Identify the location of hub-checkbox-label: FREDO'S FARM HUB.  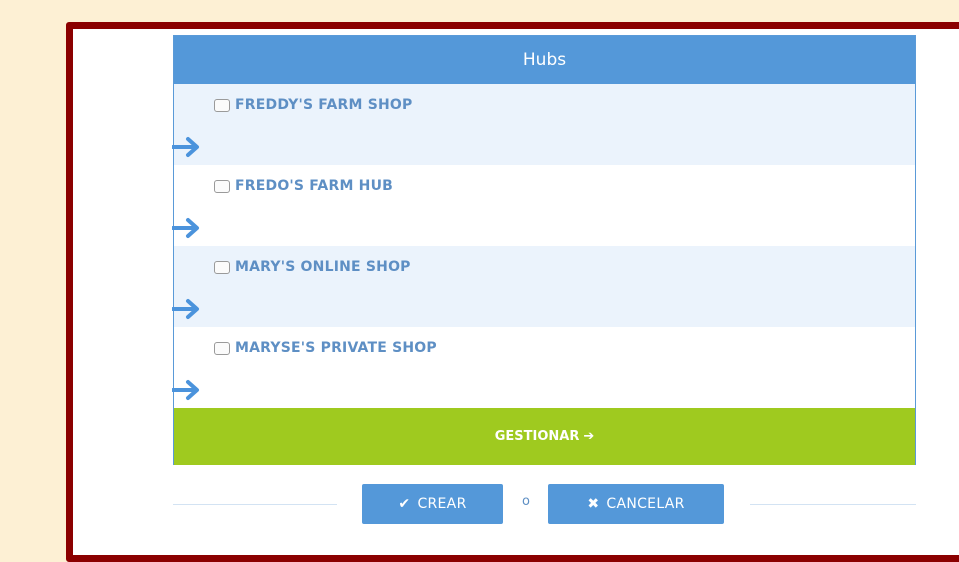
(303, 186).